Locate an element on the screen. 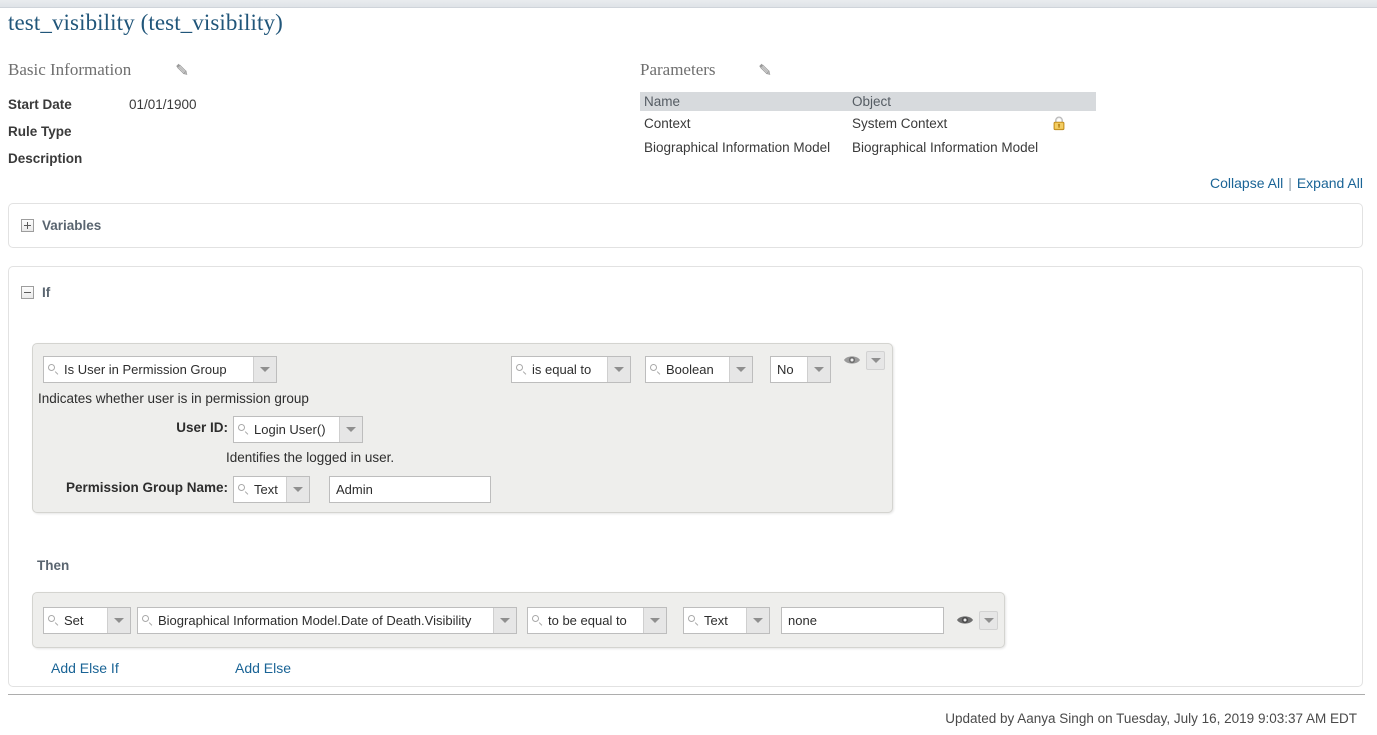 The height and width of the screenshot is (735, 1377). variables-panel: Variables is located at coordinates (685, 225).